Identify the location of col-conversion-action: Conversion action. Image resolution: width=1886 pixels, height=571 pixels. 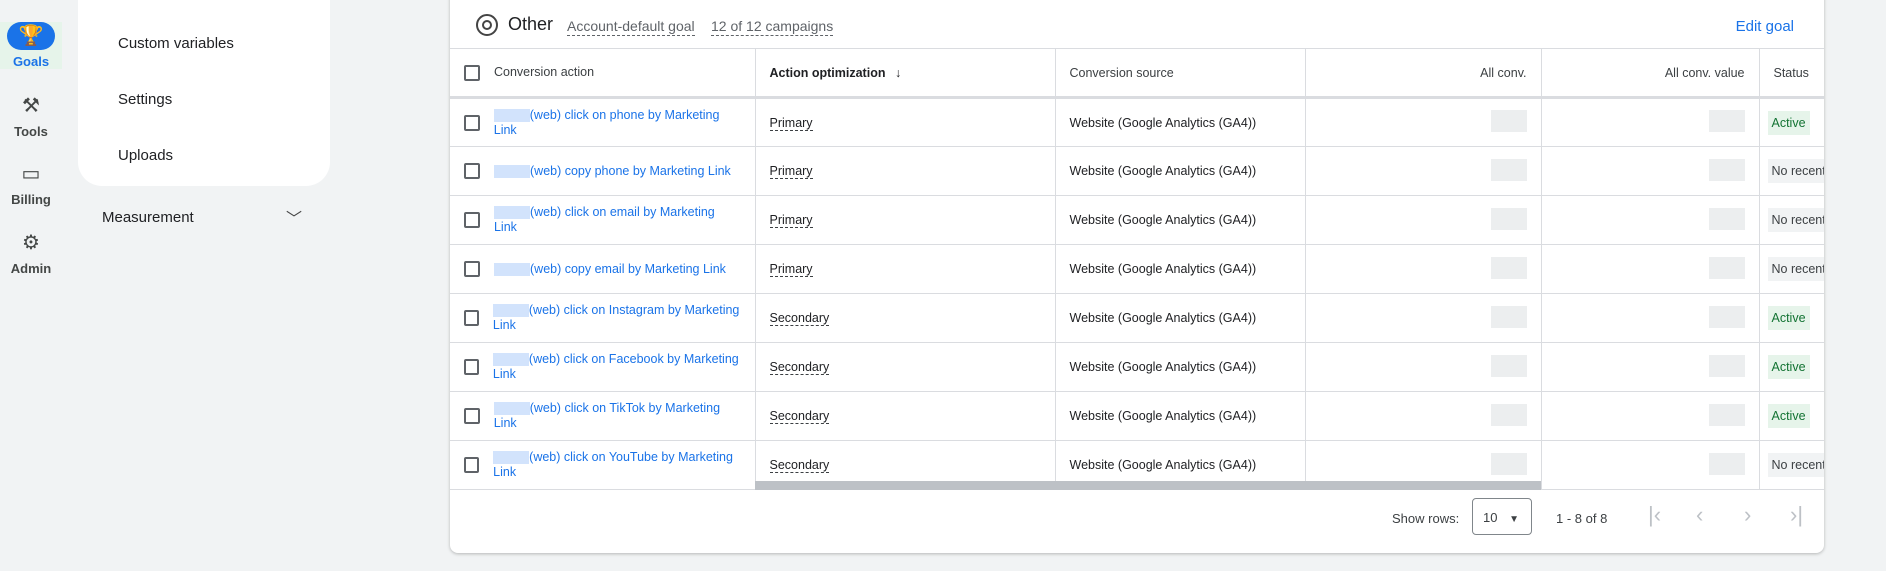
(603, 73).